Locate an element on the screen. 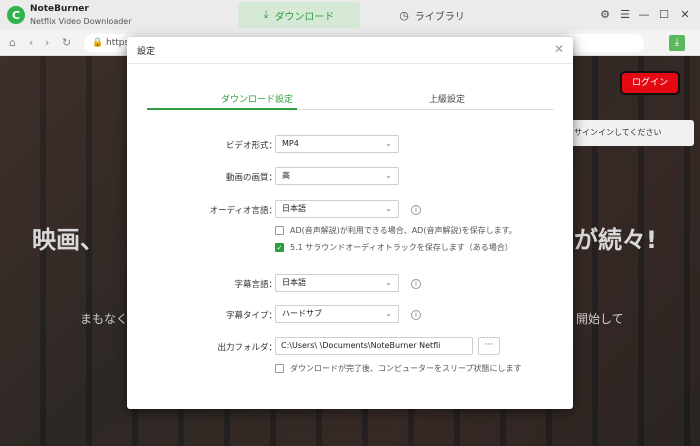 This screenshot has width=700, height=446. browse-folder-button: ··· is located at coordinates (489, 346).